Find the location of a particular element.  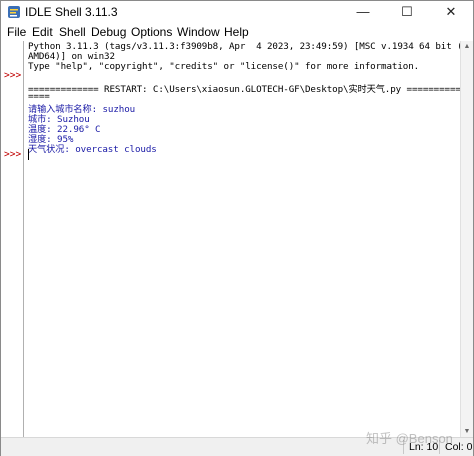

maximize-button: ☐ is located at coordinates (407, 12).